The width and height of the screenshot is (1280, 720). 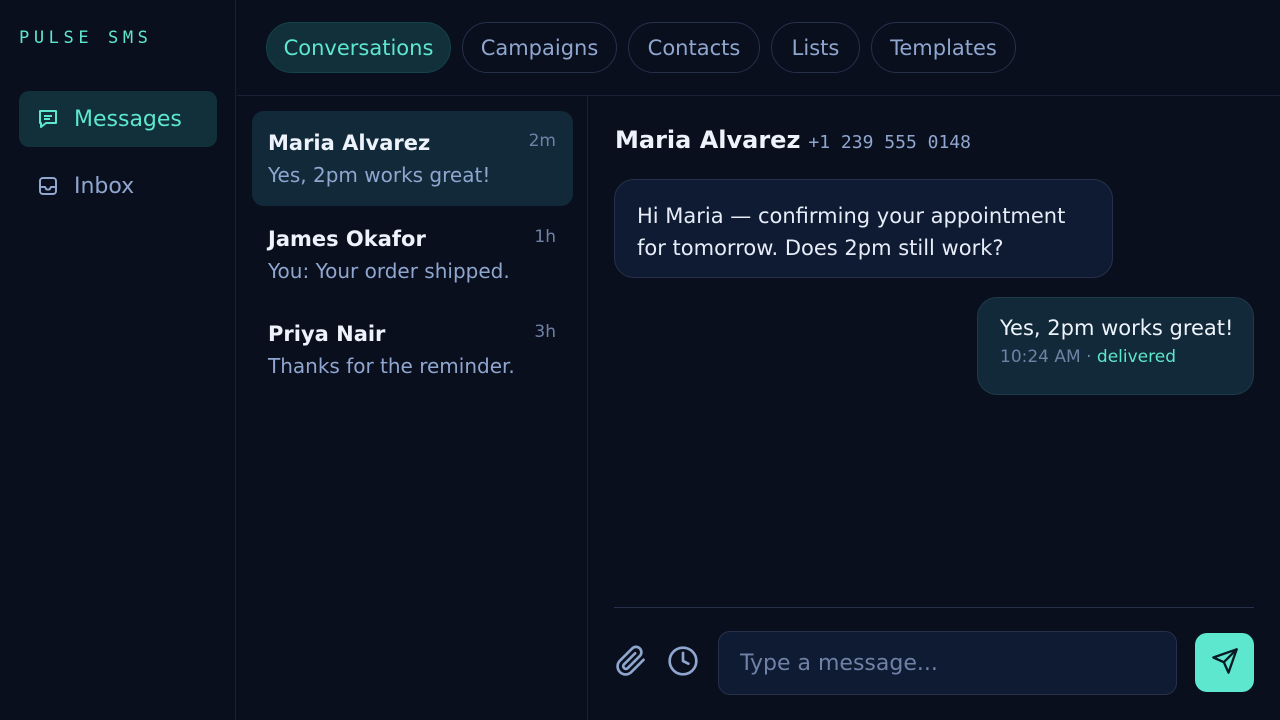 I want to click on conversation-item-james-okafor: James Okafor You: Your order shipped. 1h, so click(x=412, y=254).